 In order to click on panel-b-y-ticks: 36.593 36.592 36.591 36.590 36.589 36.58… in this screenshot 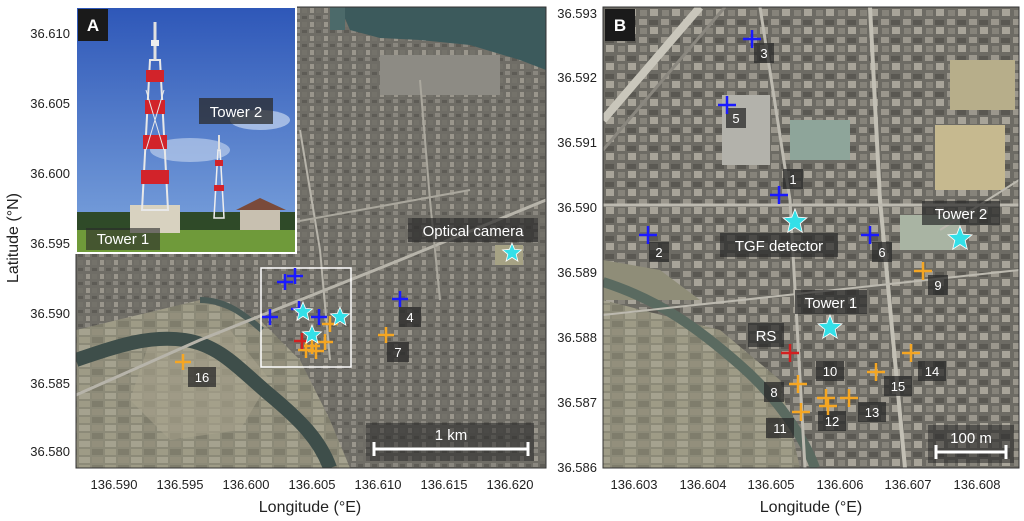, I will do `click(577, 240)`.